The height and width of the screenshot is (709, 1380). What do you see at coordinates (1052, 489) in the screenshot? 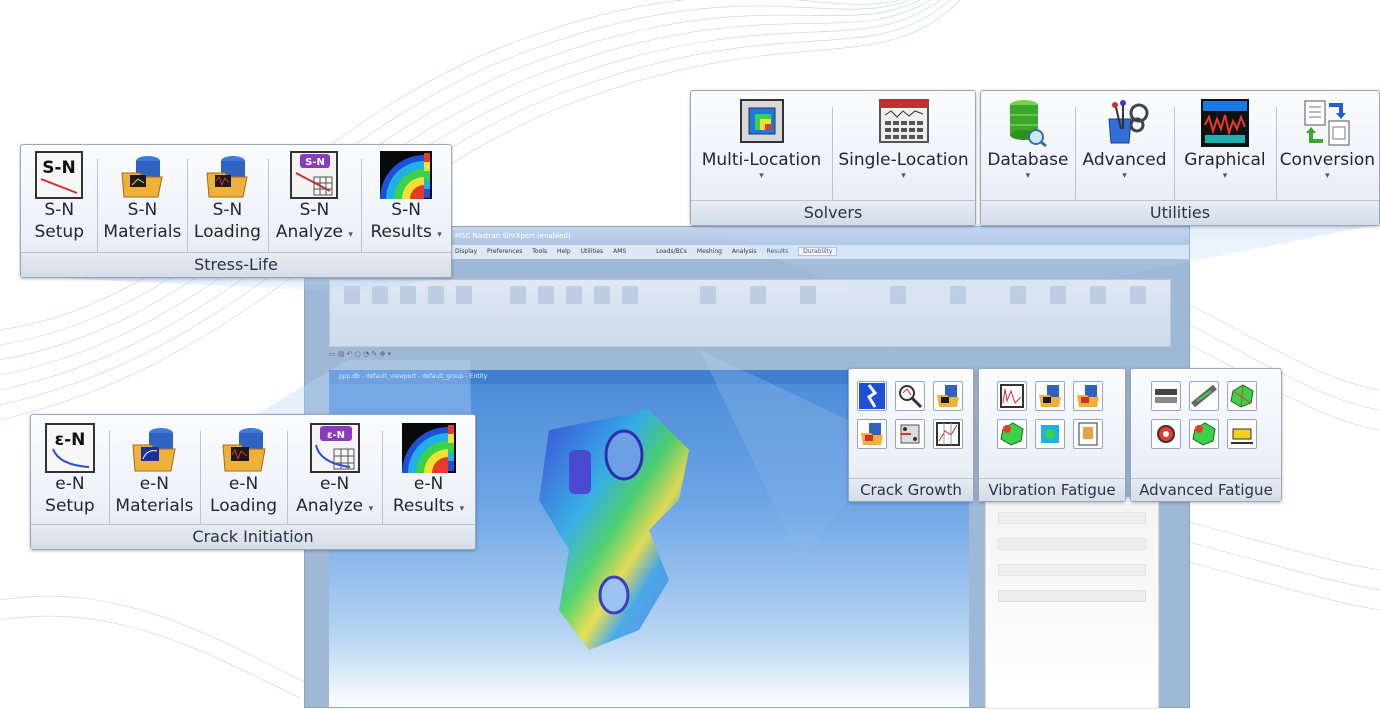
I see `vibration-fatigue-group-title: Vibration Fatigue` at bounding box center [1052, 489].